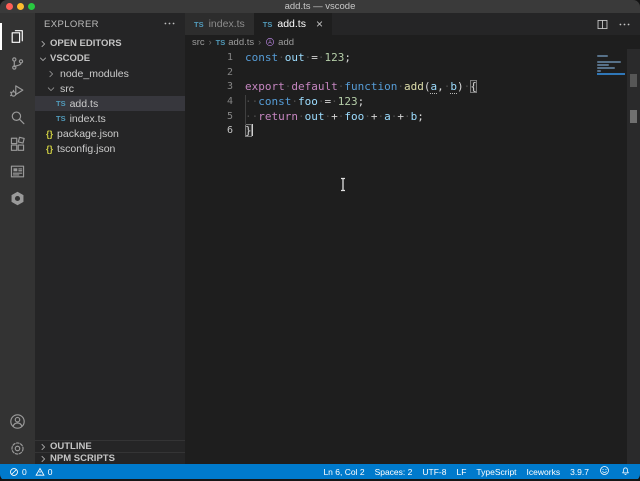 This screenshot has height=481, width=640. Describe the element at coordinates (496, 472) in the screenshot. I see `status-language-mode: TypeScript` at that location.